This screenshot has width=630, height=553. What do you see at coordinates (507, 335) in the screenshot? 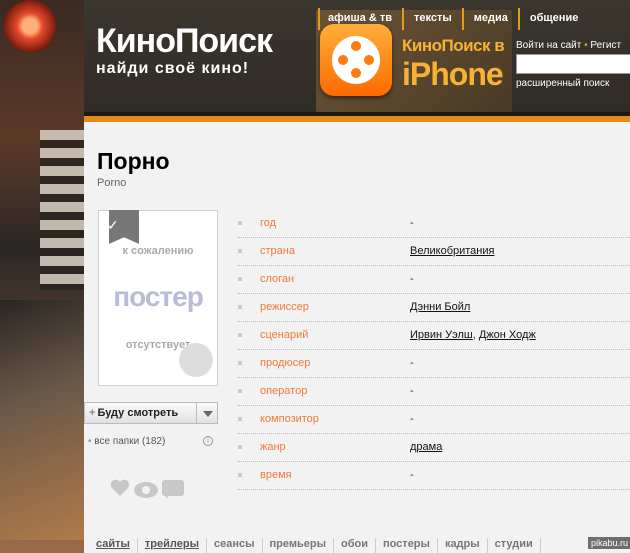
I see `writer-link: Джон Ходж` at bounding box center [507, 335].